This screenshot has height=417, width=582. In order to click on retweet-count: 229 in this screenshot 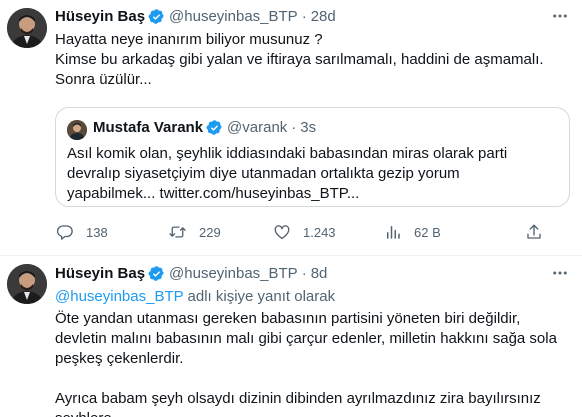, I will do `click(210, 232)`.